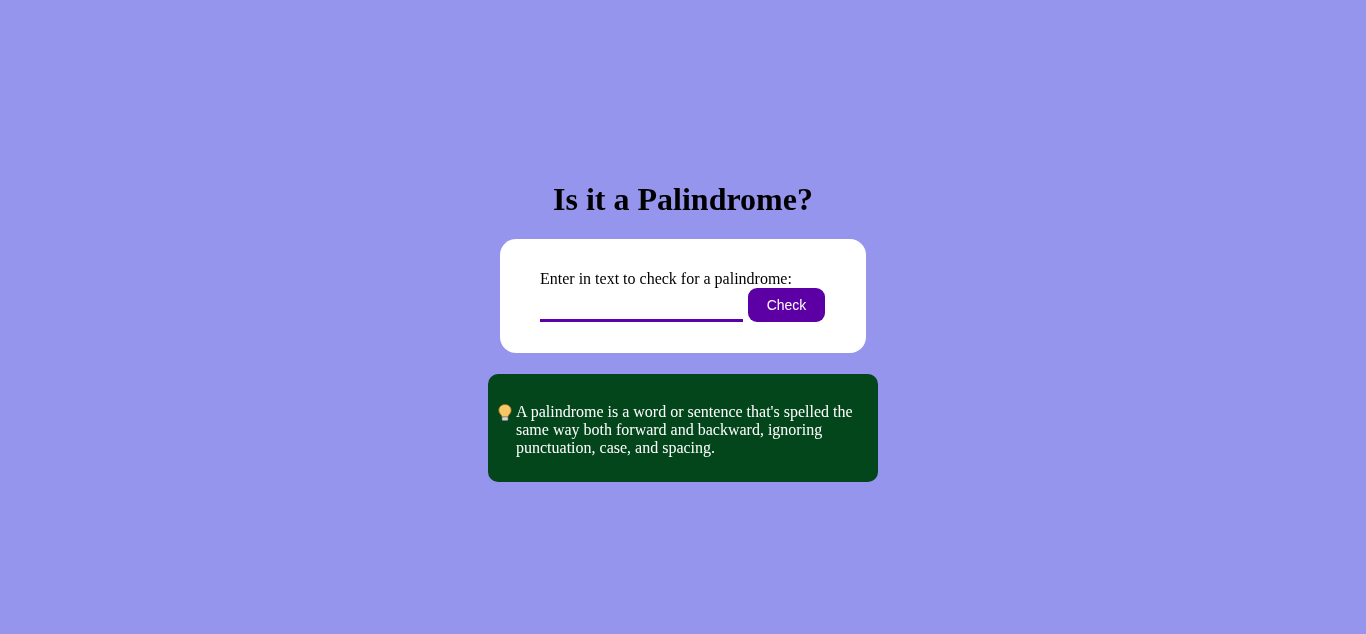  I want to click on check-button: Check, so click(786, 305).